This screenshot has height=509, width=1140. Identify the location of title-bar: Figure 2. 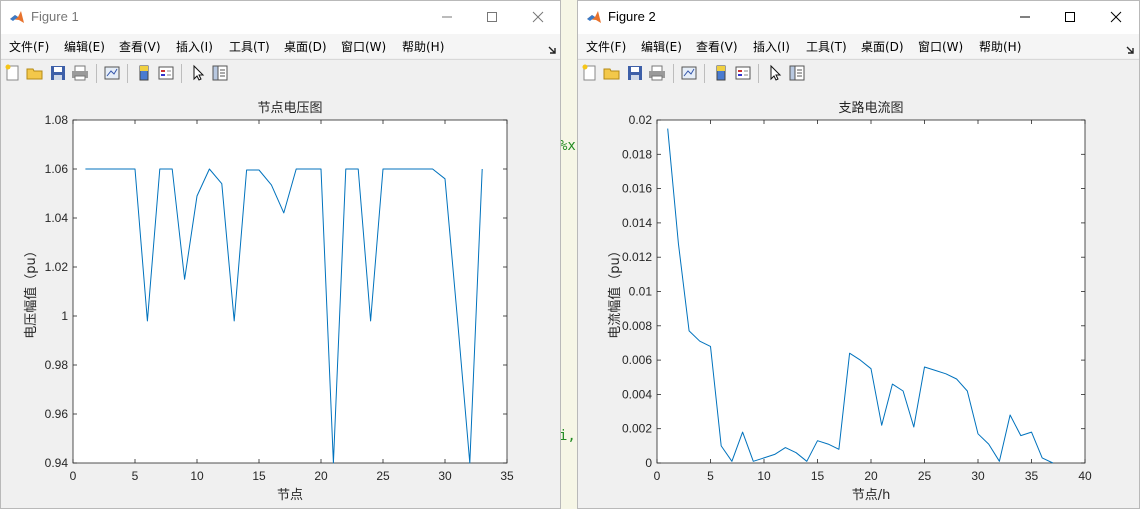
(858, 17).